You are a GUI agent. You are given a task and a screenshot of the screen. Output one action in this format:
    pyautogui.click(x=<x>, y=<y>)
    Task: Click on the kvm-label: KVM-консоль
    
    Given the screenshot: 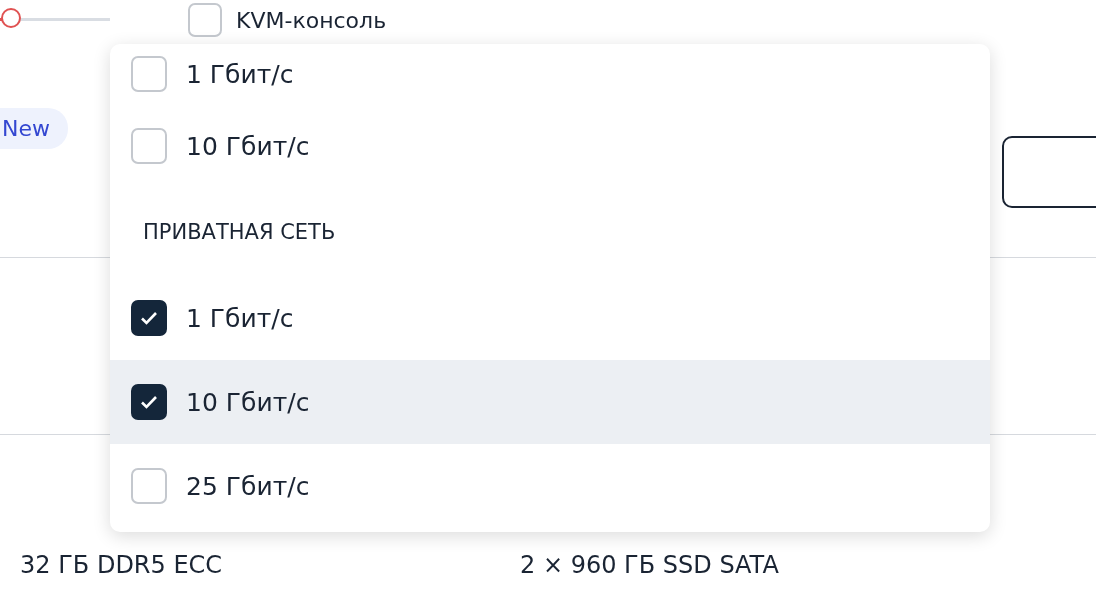 What is the action you would take?
    pyautogui.click(x=311, y=20)
    